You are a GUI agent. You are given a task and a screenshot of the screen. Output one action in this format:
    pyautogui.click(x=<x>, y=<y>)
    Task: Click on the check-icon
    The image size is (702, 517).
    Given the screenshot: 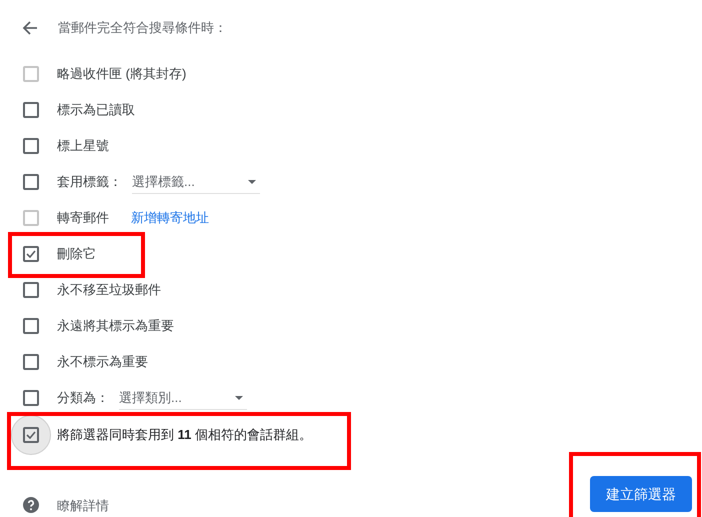 What is the action you would take?
    pyautogui.click(x=31, y=254)
    